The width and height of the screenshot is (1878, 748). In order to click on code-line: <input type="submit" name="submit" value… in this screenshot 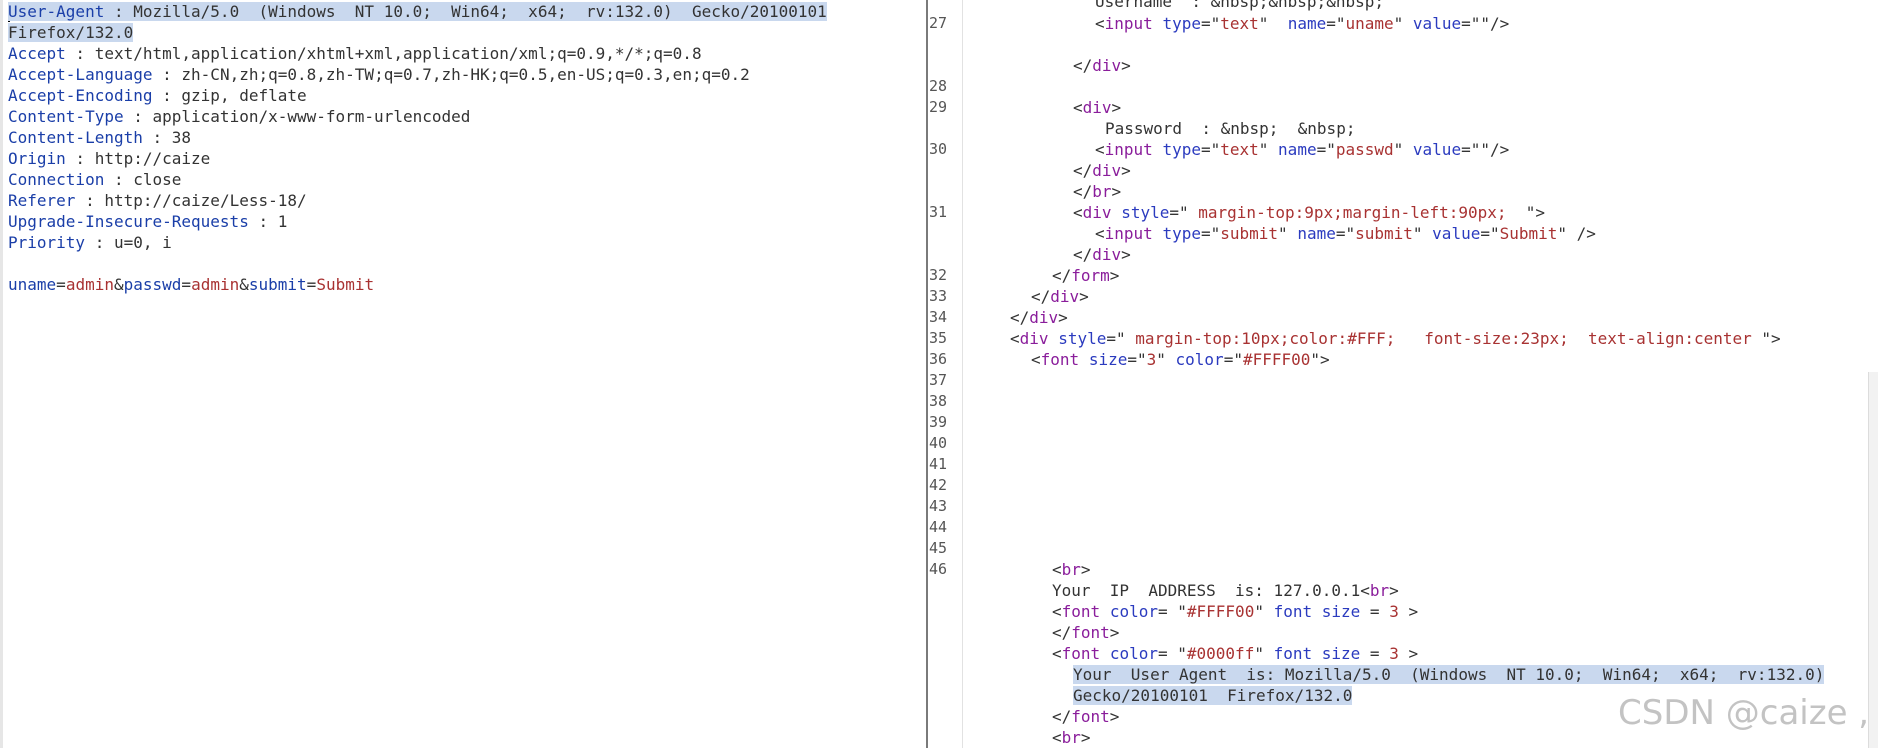, I will do `click(1345, 233)`.